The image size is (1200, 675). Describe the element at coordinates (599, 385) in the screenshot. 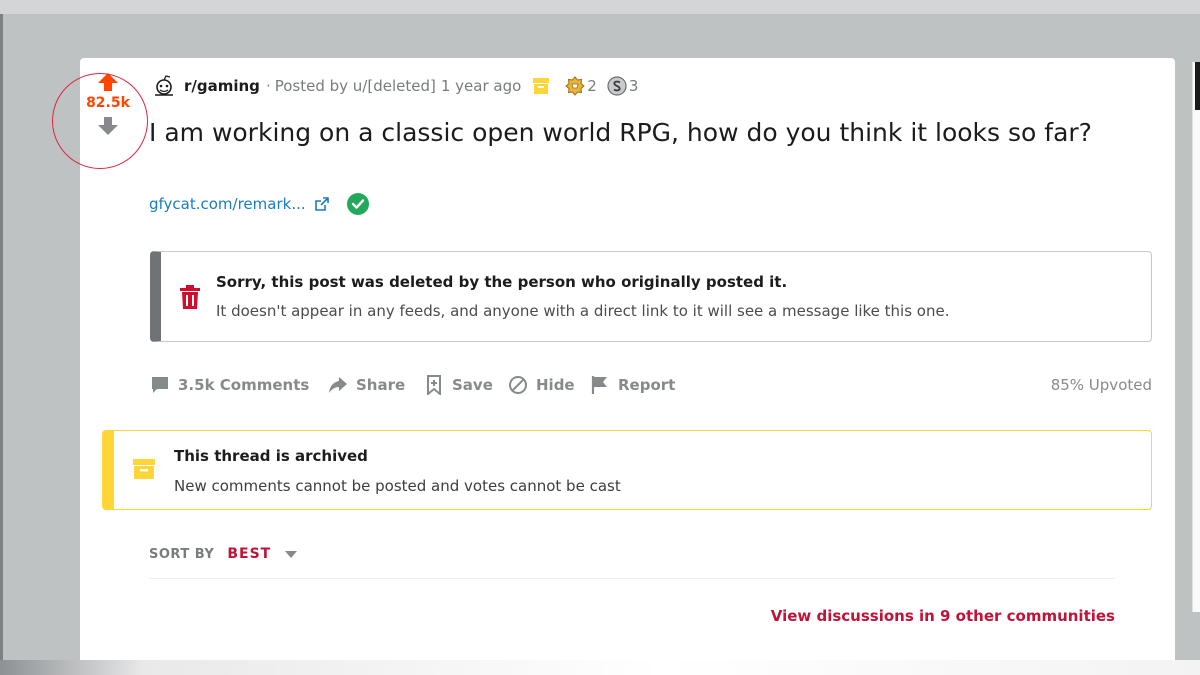

I see `flag-icon` at that location.